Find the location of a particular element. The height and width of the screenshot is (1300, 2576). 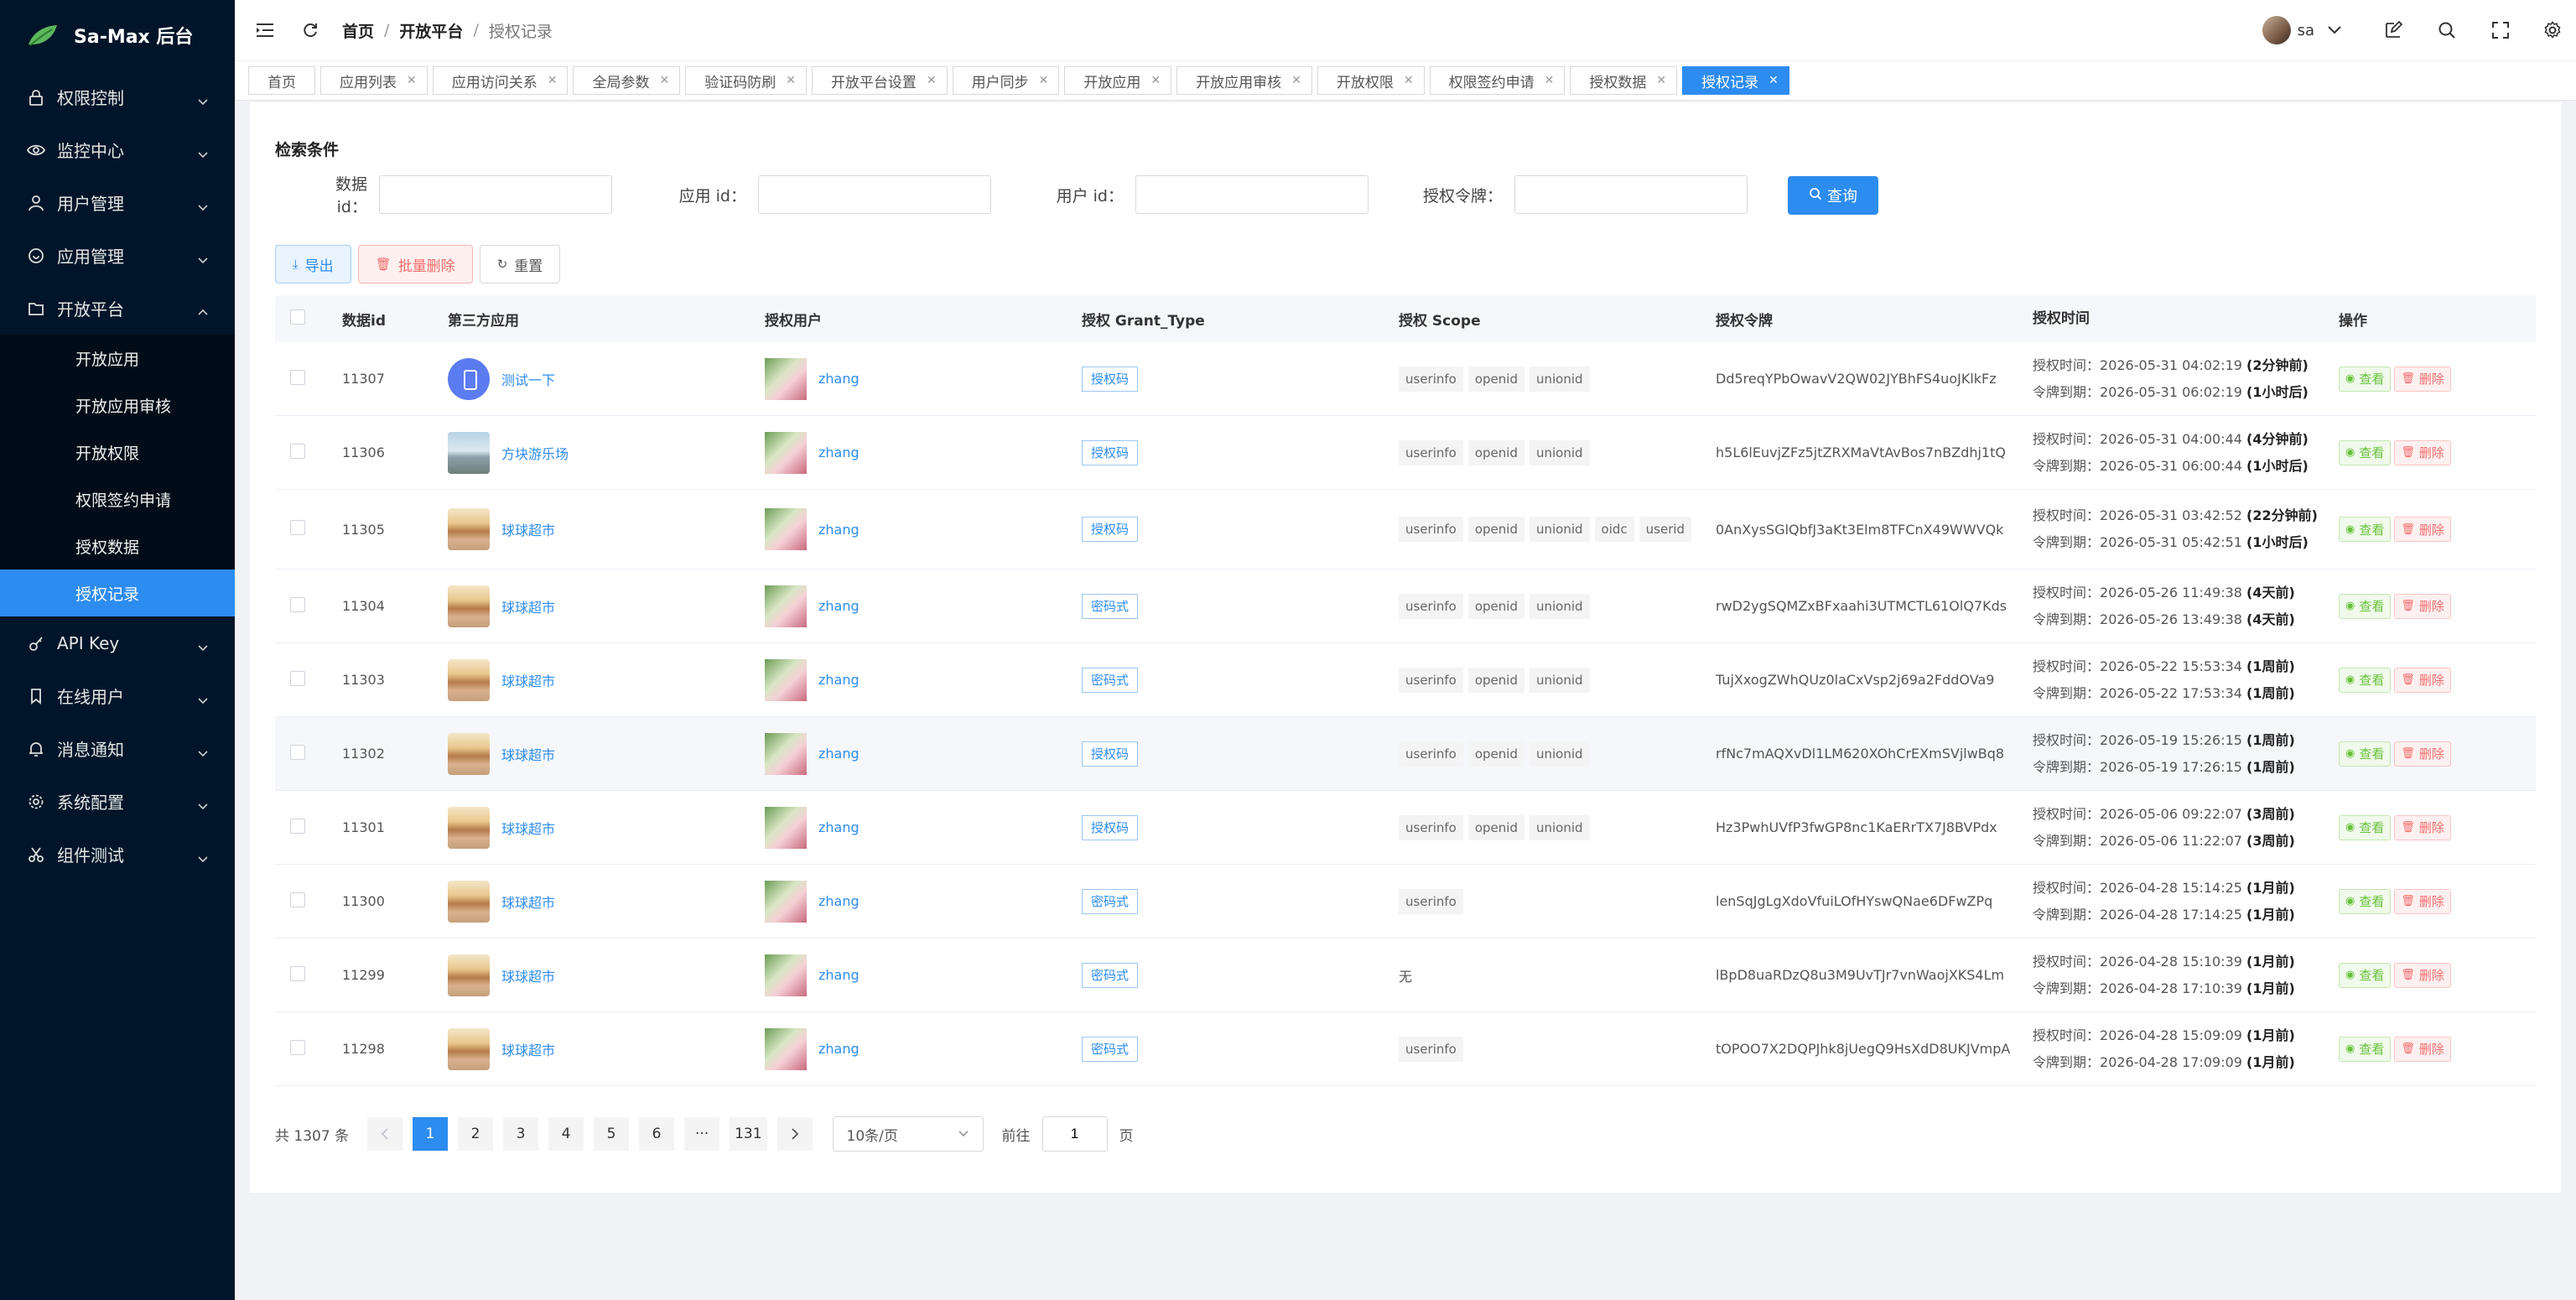

app-name-link: 测试一下 is located at coordinates (528, 379).